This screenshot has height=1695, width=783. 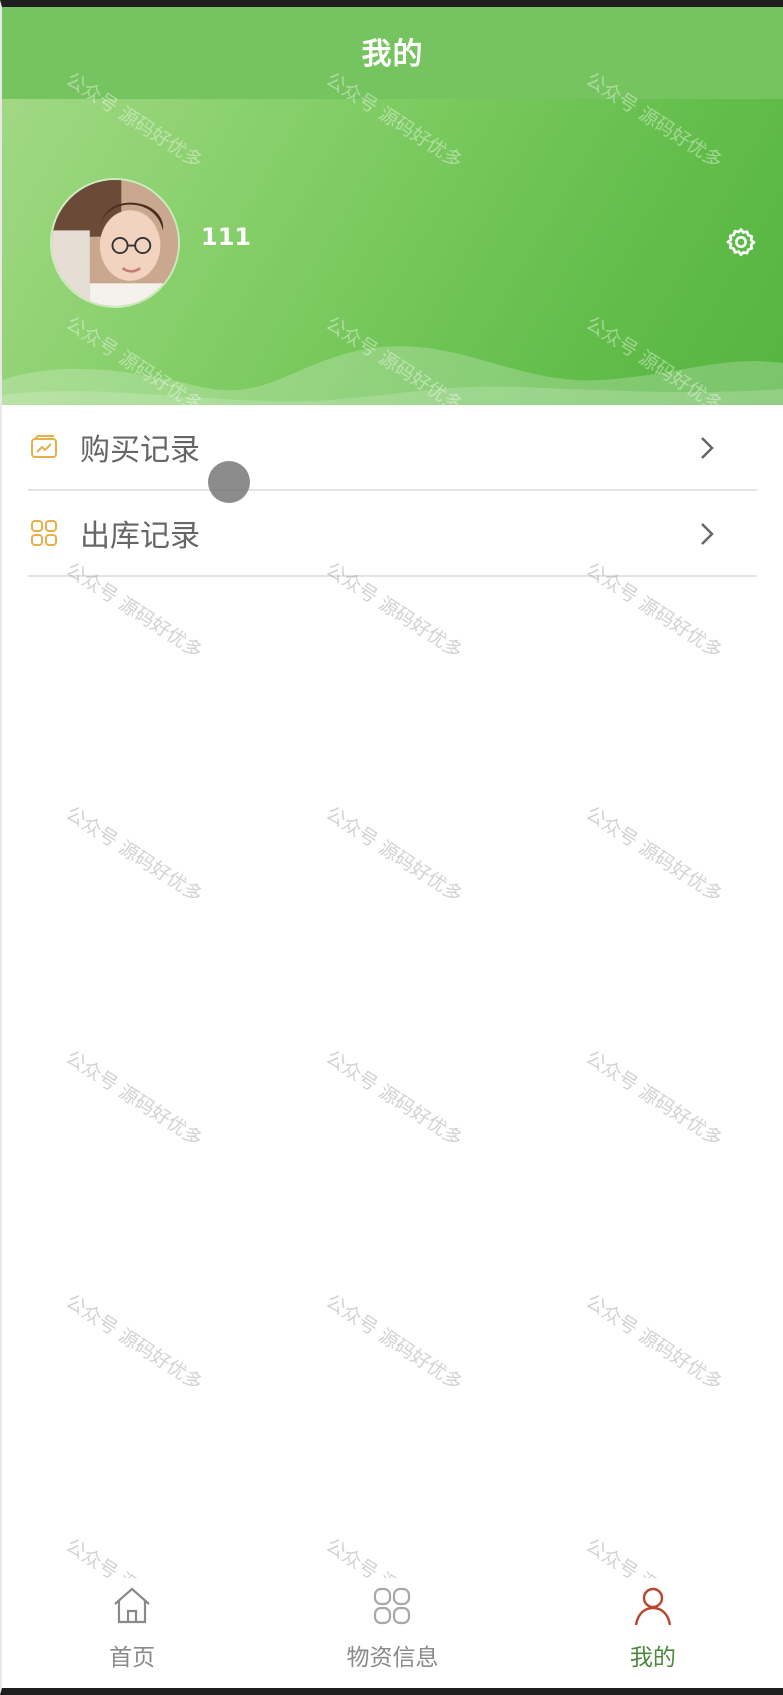 What do you see at coordinates (392, 375) in the screenshot?
I see `wave-decoration` at bounding box center [392, 375].